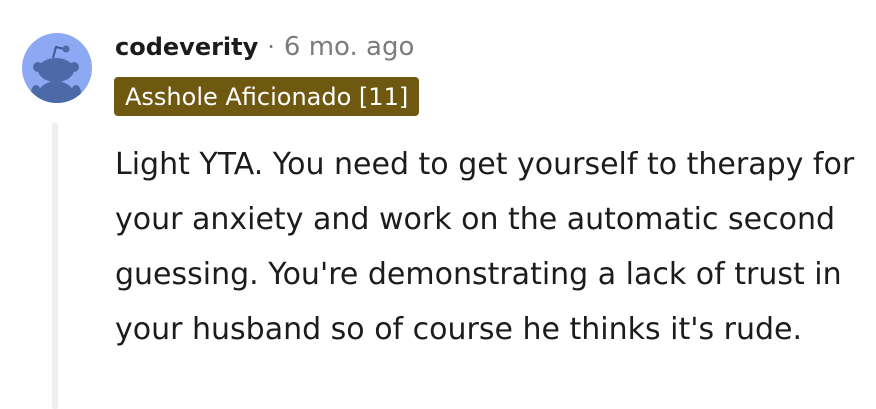  I want to click on author-username: codeverity, so click(186, 47).